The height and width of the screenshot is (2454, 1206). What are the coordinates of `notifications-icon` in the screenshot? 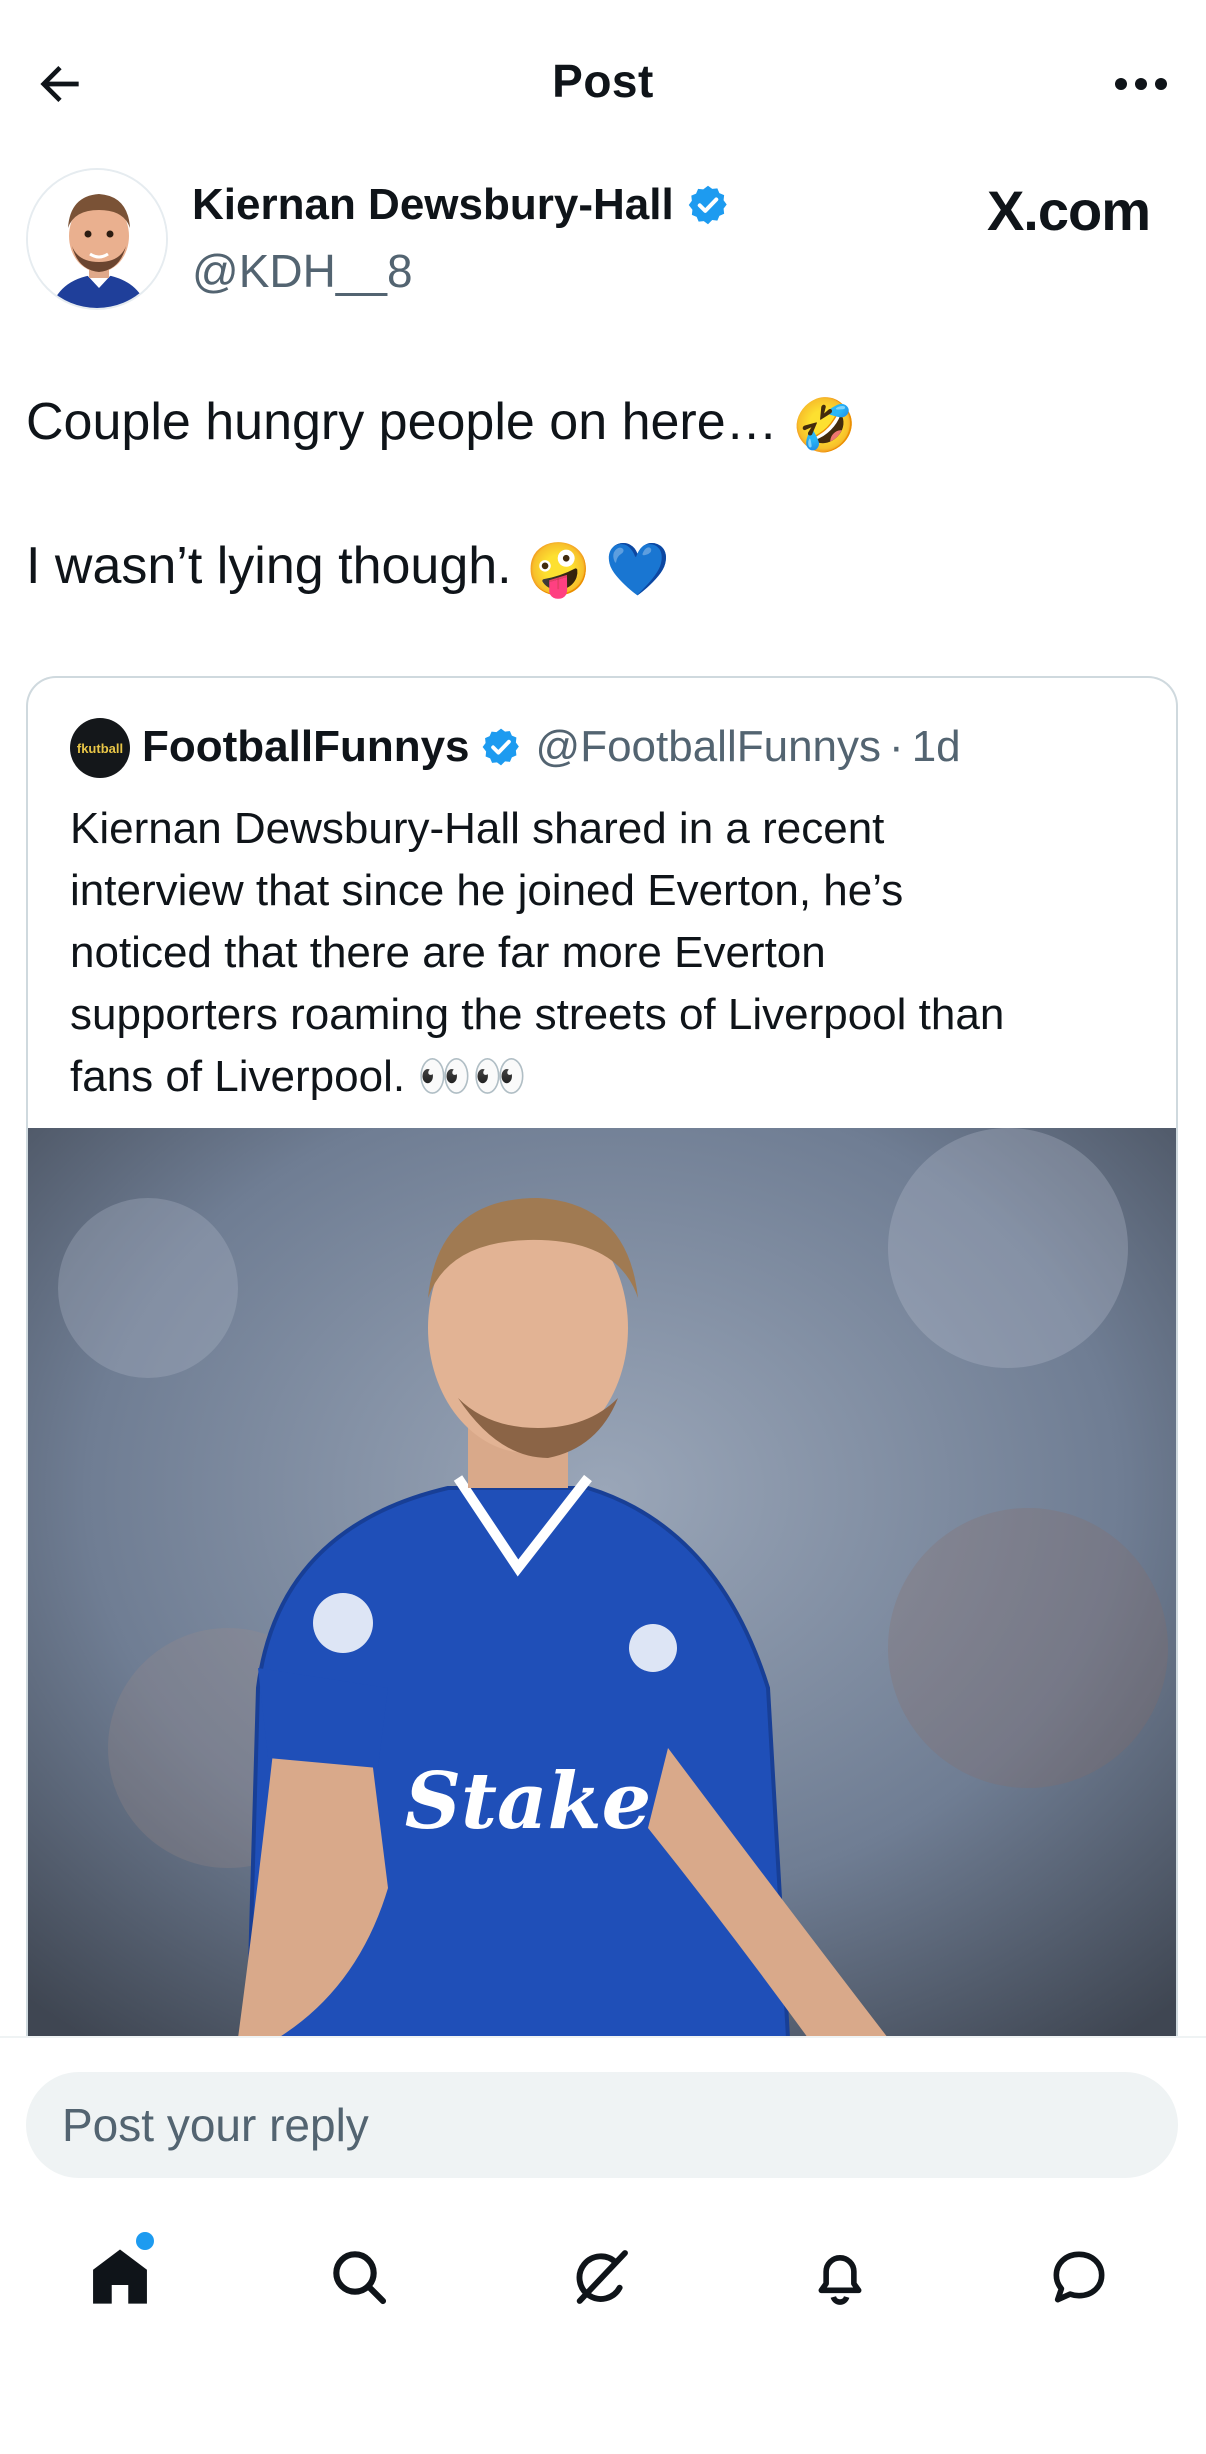 It's located at (840, 2280).